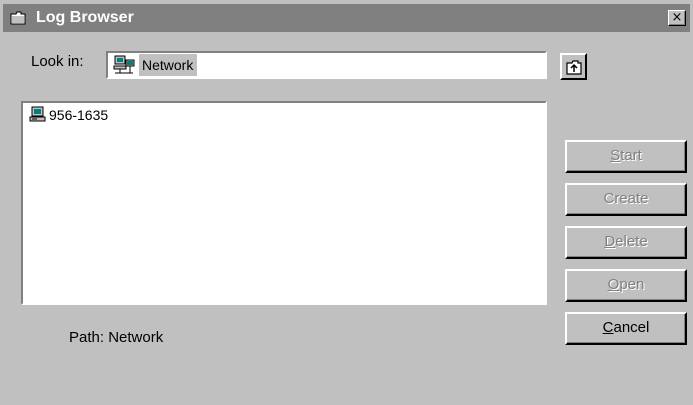 The width and height of the screenshot is (693, 405). I want to click on cancel-label: ancel, so click(631, 327).